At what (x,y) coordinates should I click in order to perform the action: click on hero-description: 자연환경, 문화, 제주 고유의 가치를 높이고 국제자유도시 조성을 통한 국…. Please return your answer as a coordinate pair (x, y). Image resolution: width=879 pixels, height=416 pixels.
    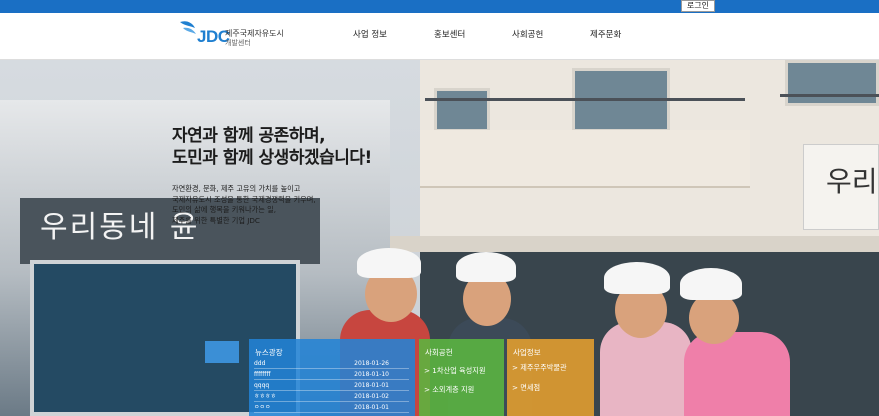
    Looking at the image, I should click on (244, 205).